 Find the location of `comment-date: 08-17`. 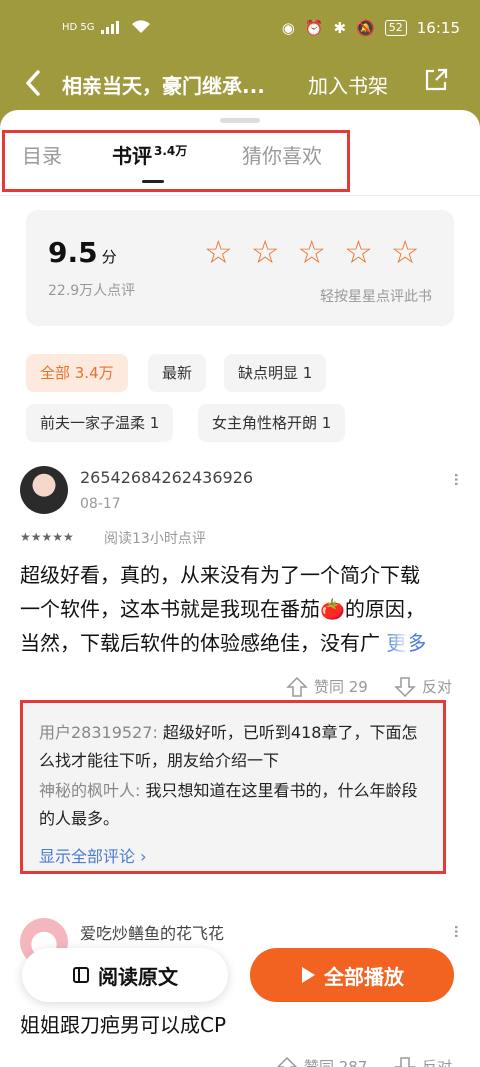

comment-date: 08-17 is located at coordinates (100, 504).